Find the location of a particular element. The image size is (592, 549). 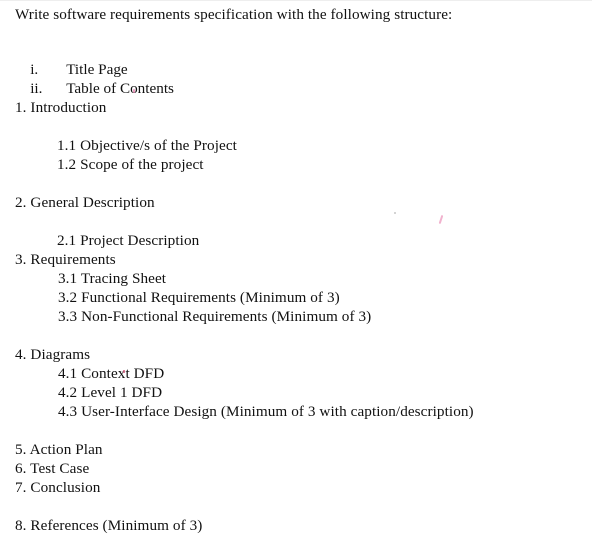

section-7-conclusion: 7. Conclusion is located at coordinates (58, 487).